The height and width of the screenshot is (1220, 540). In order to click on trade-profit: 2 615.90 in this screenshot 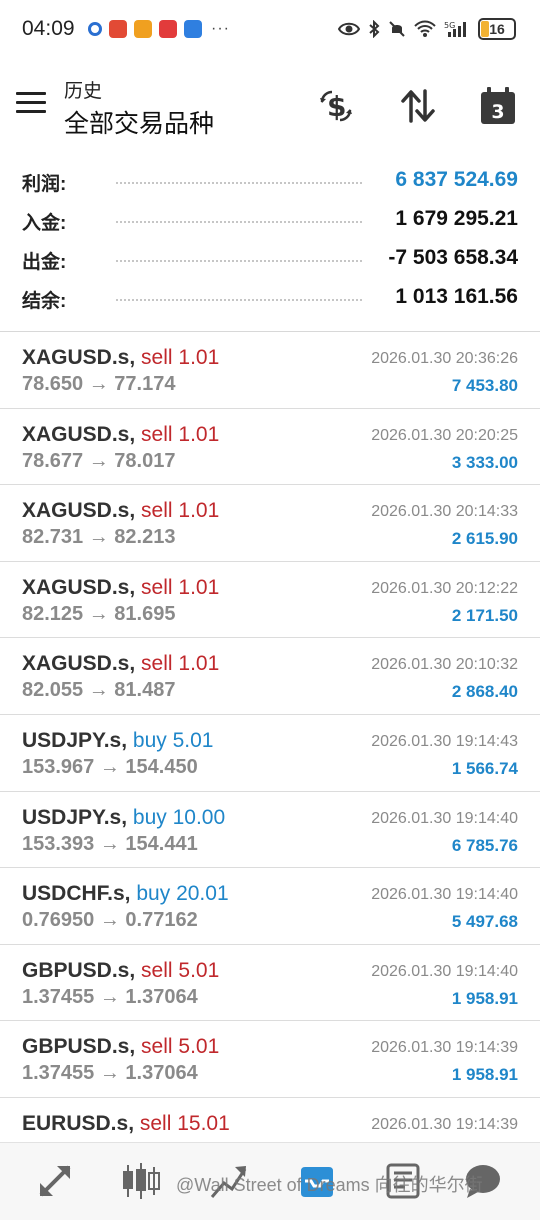, I will do `click(484, 539)`.